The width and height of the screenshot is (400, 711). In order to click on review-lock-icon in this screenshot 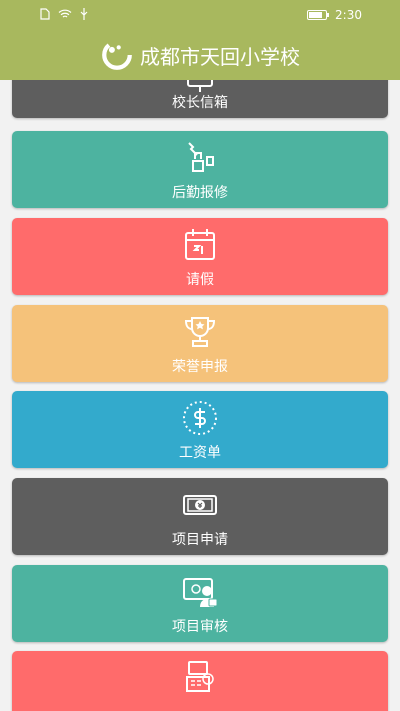, I will do `click(200, 592)`.